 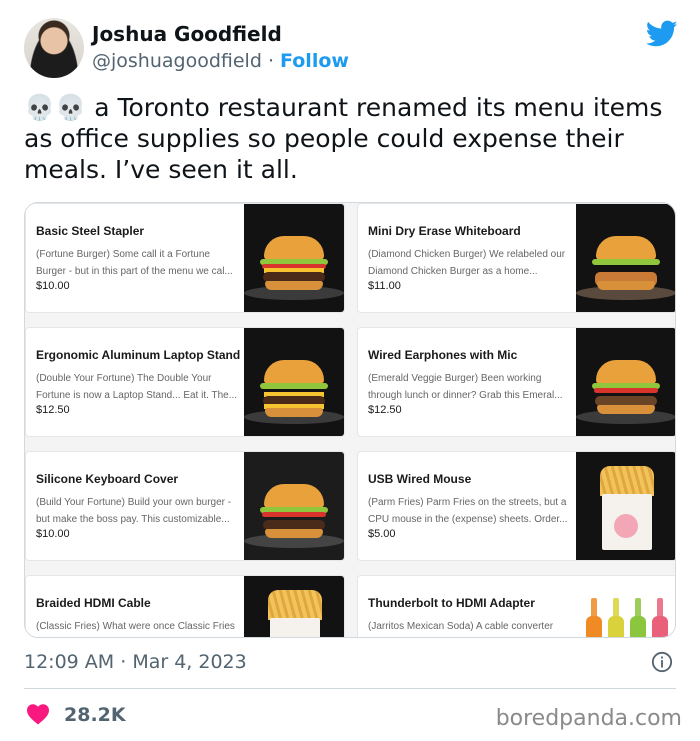 What do you see at coordinates (90, 231) in the screenshot?
I see `menu-item-title: Basic Steel Stapler` at bounding box center [90, 231].